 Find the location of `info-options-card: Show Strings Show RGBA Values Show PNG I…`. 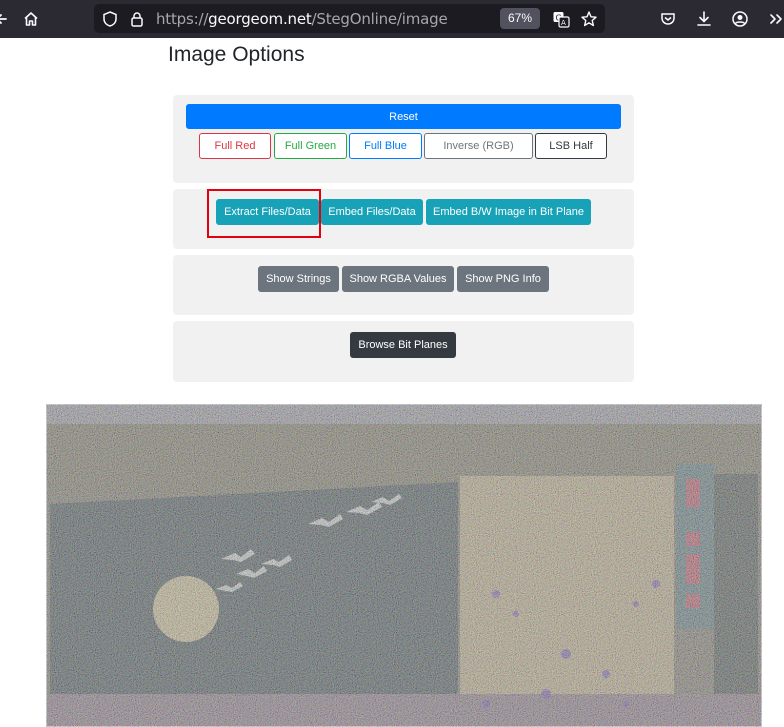

info-options-card: Show Strings Show RGBA Values Show PNG I… is located at coordinates (403, 285).